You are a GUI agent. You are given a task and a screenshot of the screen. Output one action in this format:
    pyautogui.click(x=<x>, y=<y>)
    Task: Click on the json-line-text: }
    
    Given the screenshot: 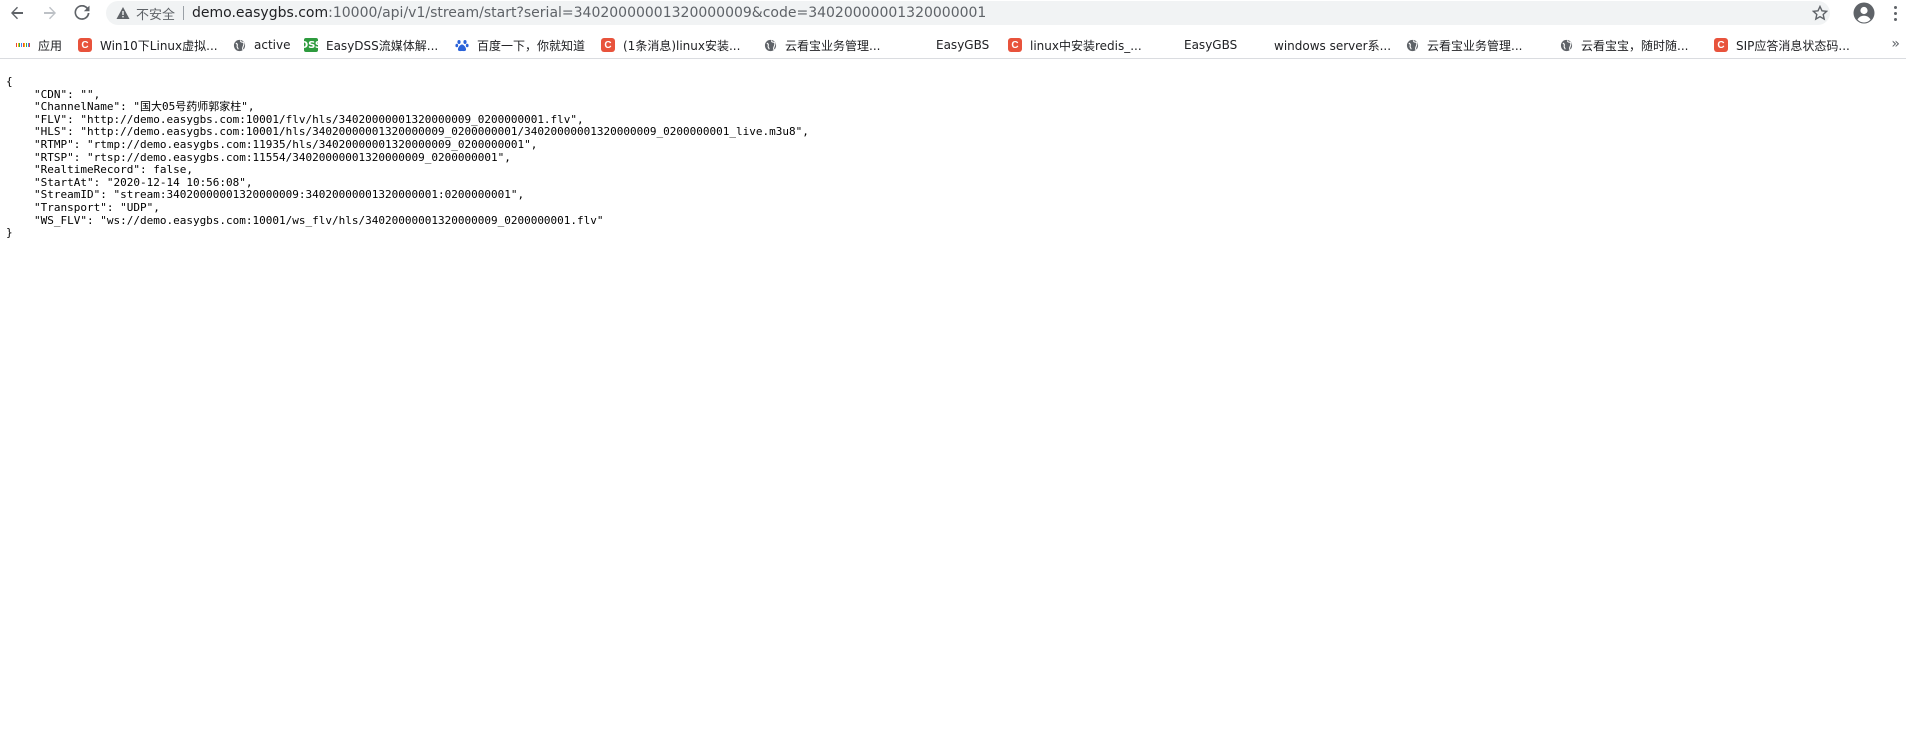 What is the action you would take?
    pyautogui.click(x=9, y=233)
    